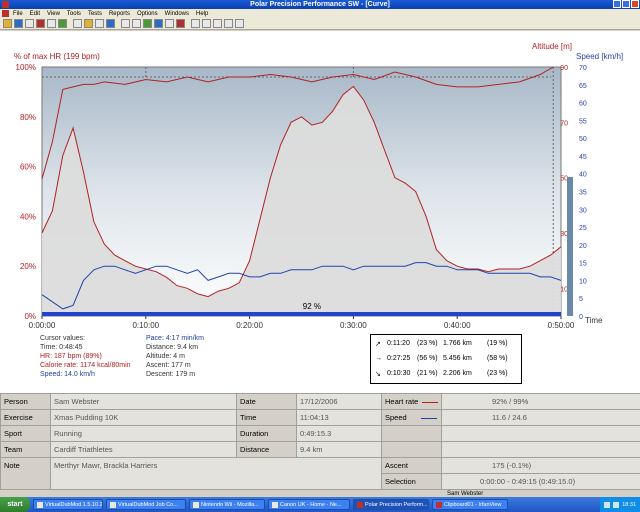  What do you see at coordinates (53, 14) in the screenshot?
I see `menu-view: View` at bounding box center [53, 14].